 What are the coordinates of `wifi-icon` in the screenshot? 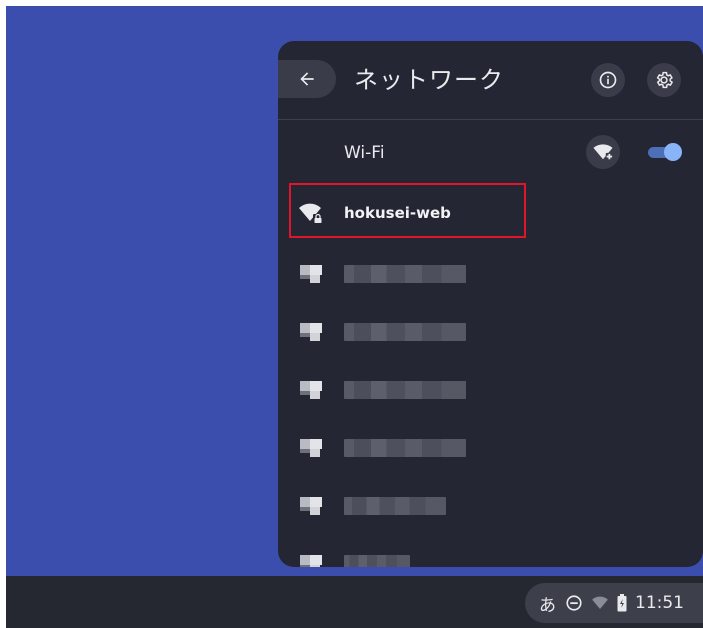 It's located at (600, 603).